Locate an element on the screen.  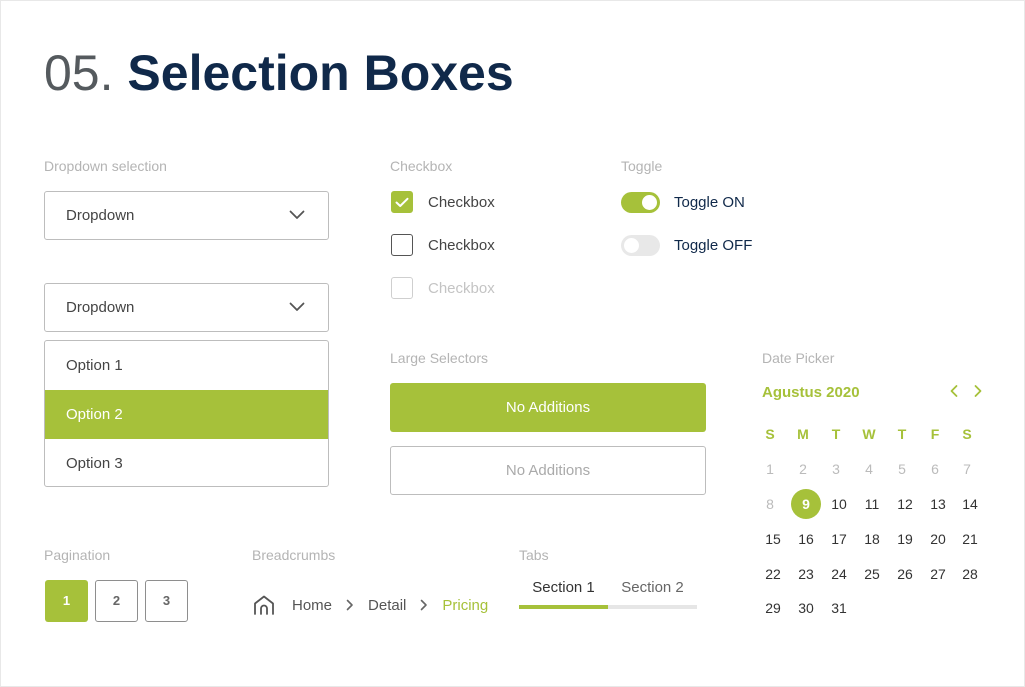
calendar-day: 16 is located at coordinates (806, 539).